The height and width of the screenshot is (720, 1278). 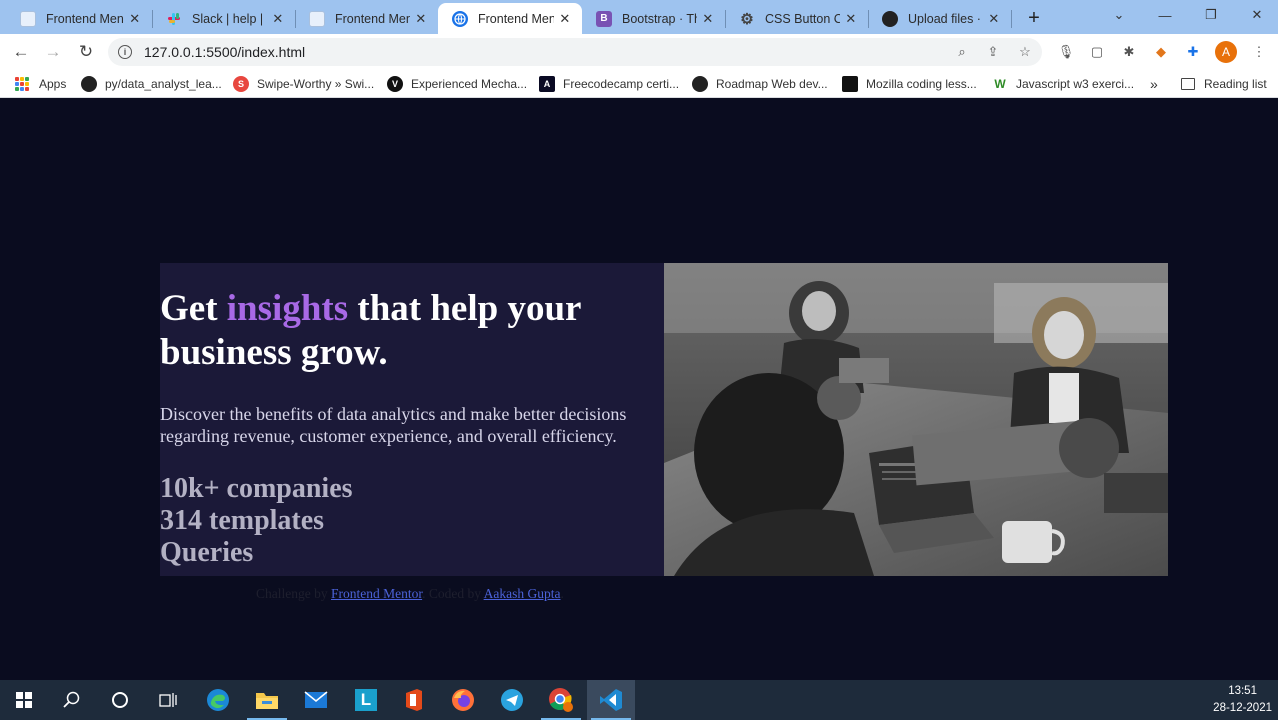 I want to click on cortana-icon, so click(x=120, y=700).